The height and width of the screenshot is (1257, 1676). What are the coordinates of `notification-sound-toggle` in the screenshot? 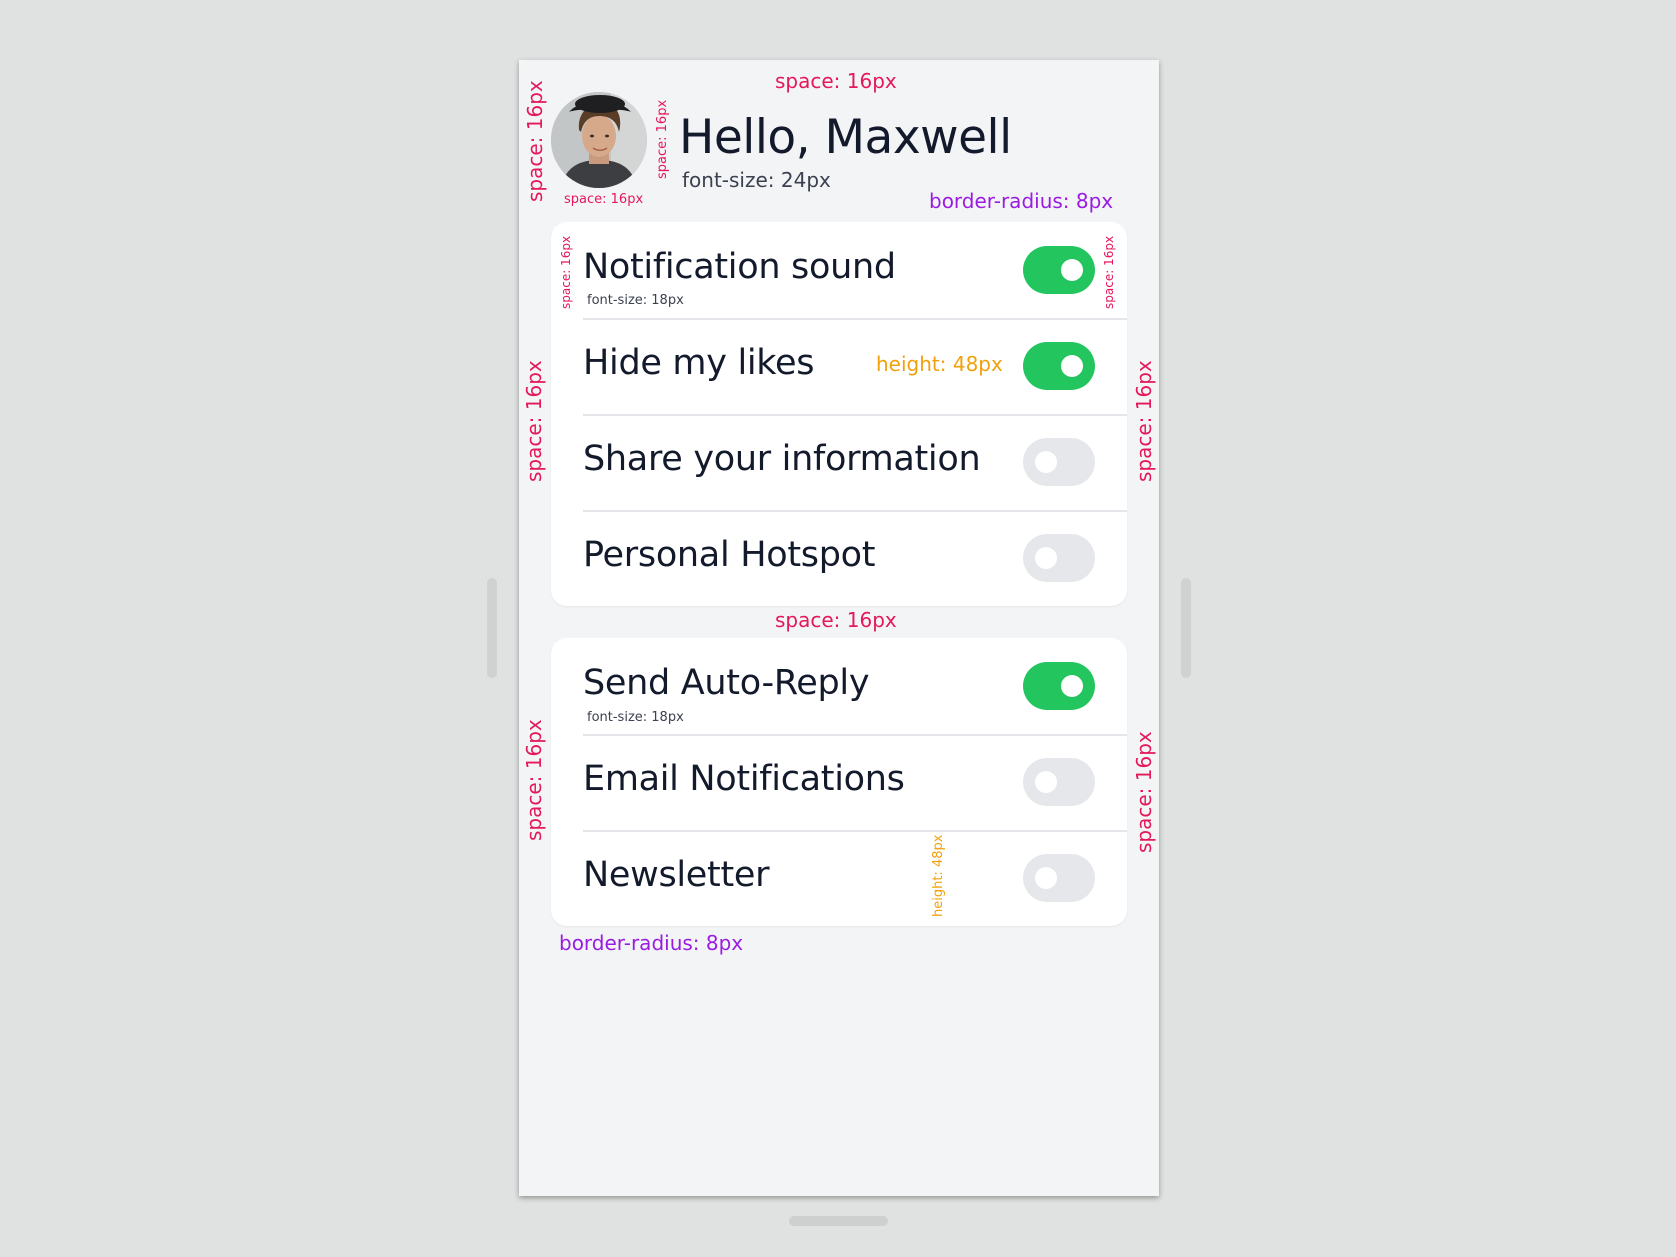 It's located at (1059, 270).